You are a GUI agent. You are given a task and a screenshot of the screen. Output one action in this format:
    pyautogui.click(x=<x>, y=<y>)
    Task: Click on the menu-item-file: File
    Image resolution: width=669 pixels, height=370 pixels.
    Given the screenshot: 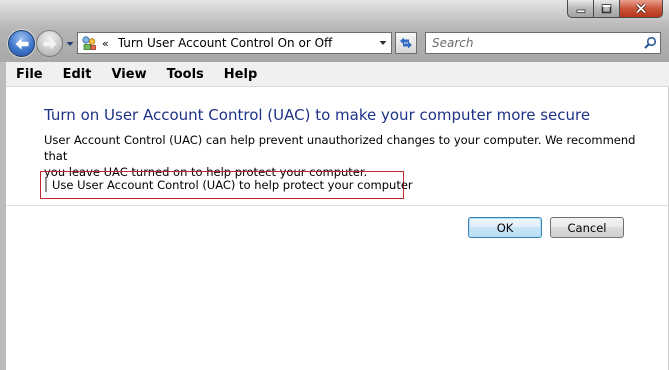 What is the action you would take?
    pyautogui.click(x=29, y=74)
    